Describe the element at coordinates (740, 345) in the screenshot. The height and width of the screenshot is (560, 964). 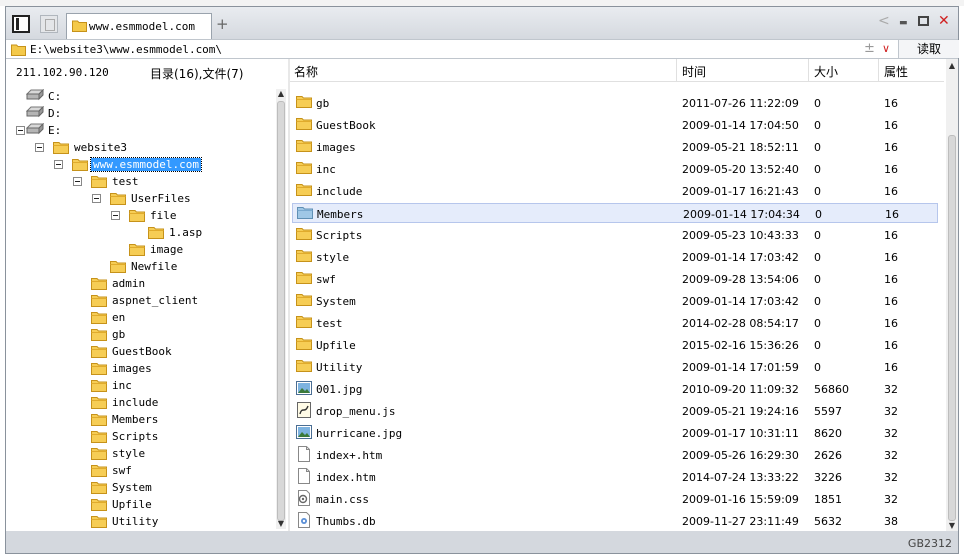
I see `file-time: 2015-02-16 15:36:26` at that location.